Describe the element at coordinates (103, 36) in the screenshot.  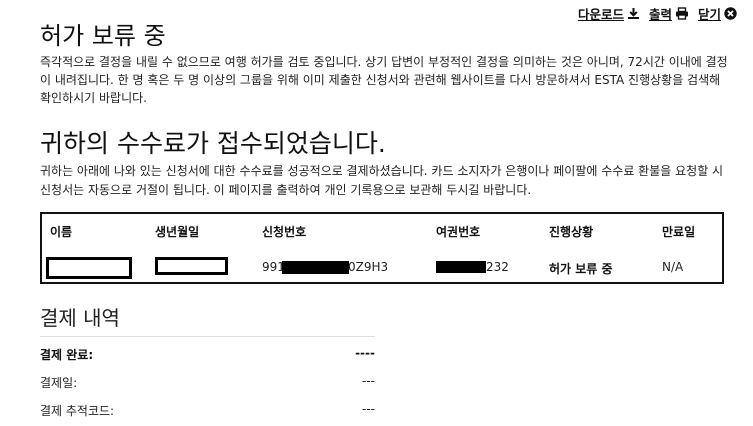
I see `status-heading: 허가 보류 중` at that location.